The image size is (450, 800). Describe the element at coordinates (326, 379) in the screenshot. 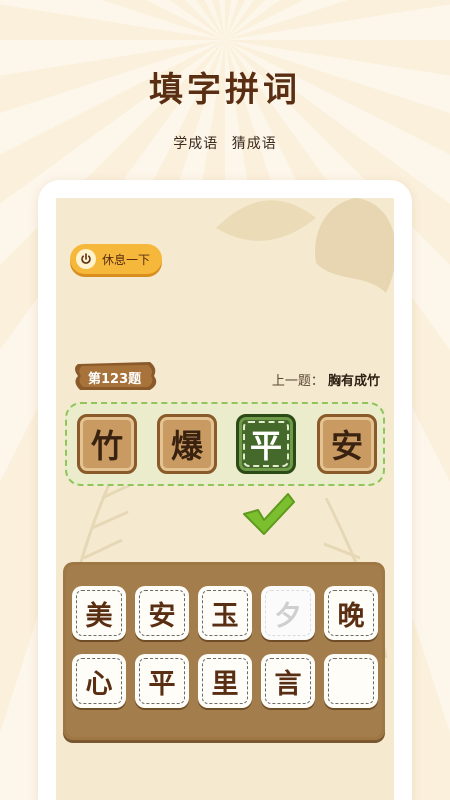

I see `previous-question: 上一题： 胸有成竹` at that location.